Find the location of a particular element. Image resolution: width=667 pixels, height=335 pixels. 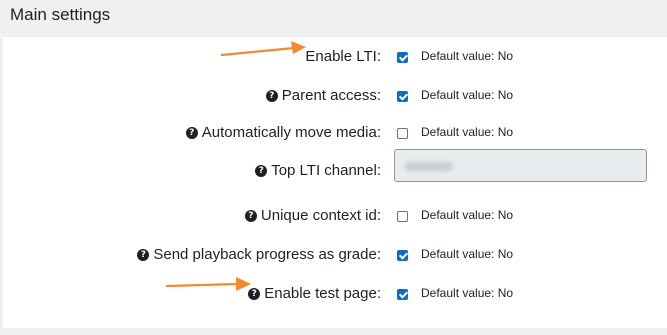

parent-access-checkbox is located at coordinates (402, 96).